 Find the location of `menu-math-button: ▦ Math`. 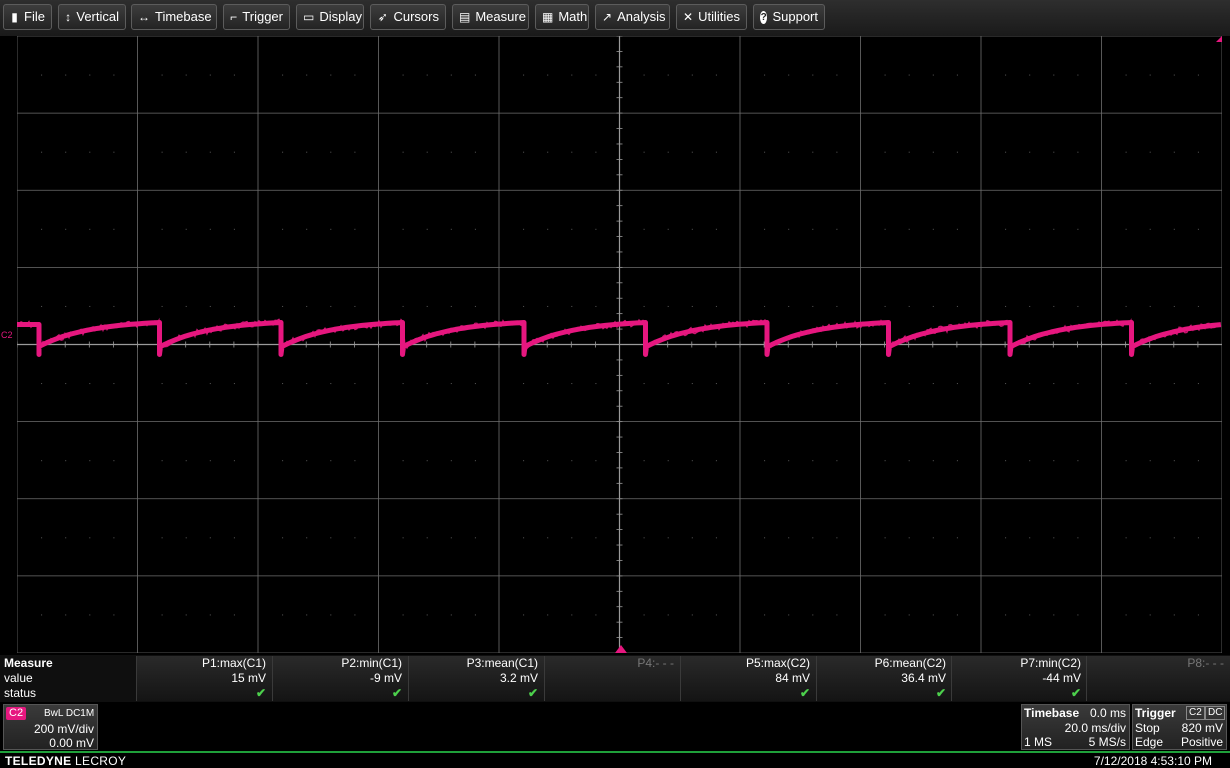

menu-math-button: ▦ Math is located at coordinates (562, 17).